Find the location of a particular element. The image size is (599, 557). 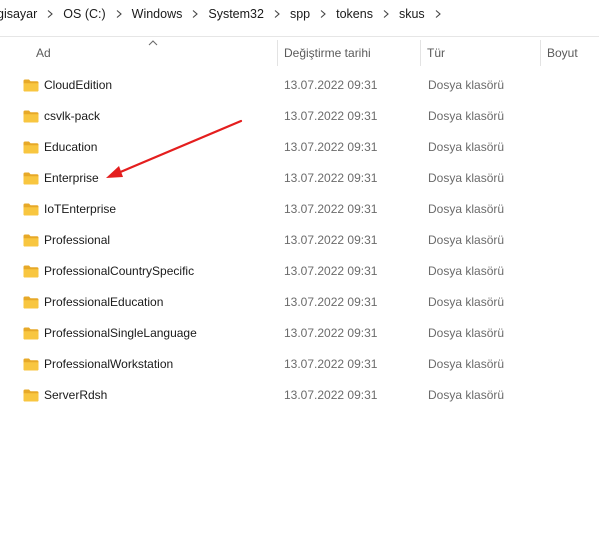

file-name: Education is located at coordinates (71, 147).